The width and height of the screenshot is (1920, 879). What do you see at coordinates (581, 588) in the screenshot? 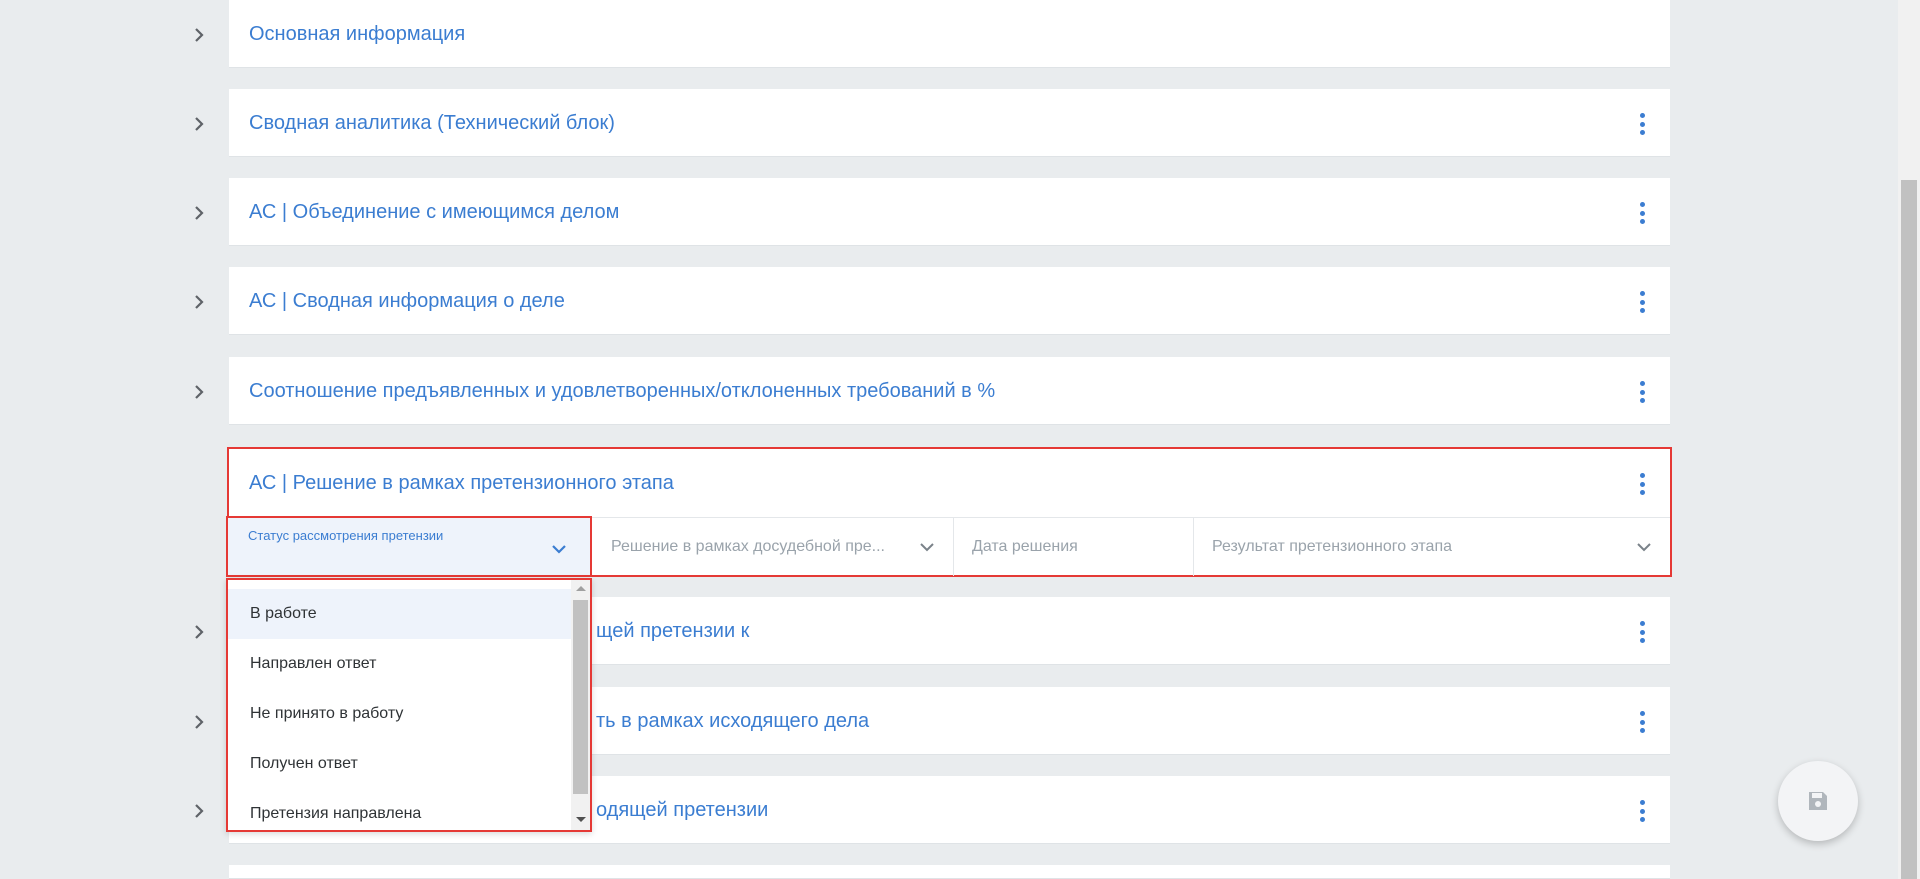
I see `scroll-up-arrow-icon` at bounding box center [581, 588].